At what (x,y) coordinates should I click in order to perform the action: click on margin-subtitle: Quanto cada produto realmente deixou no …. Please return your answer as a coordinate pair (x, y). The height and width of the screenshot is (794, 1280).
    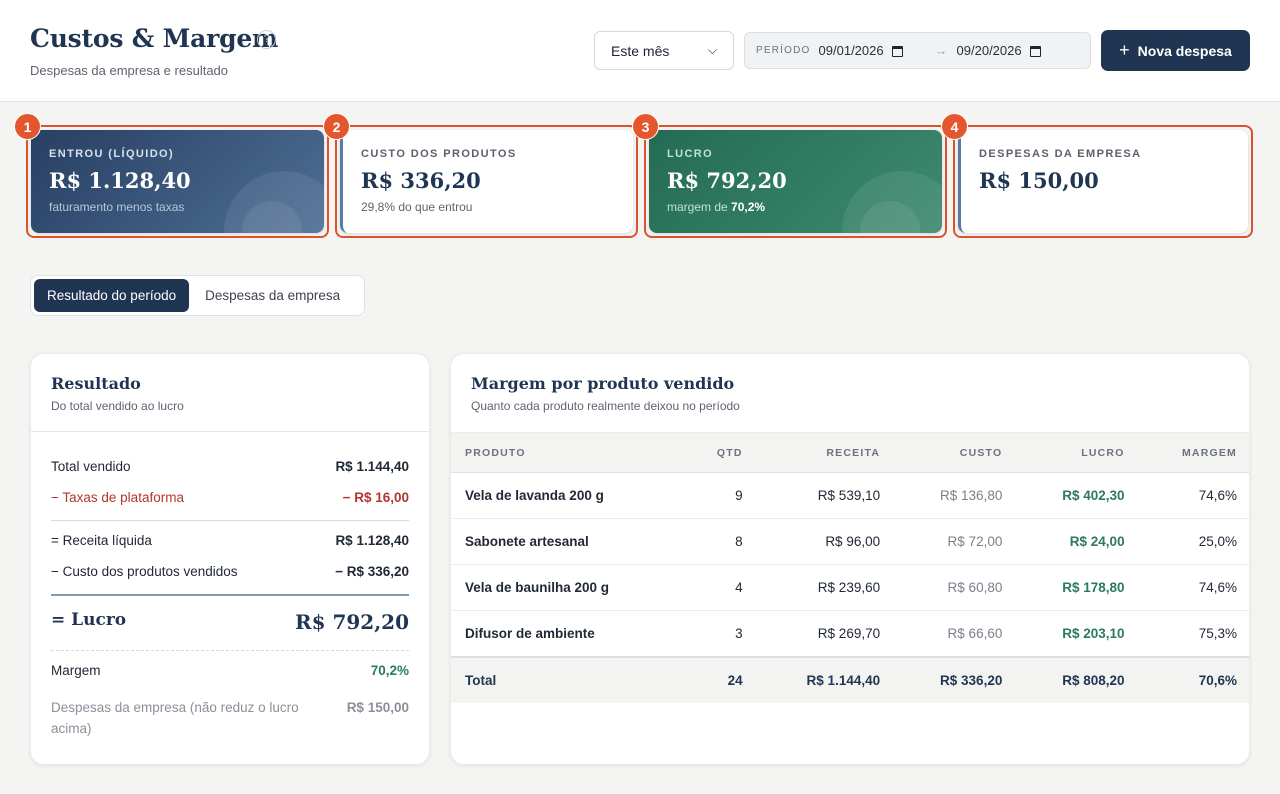
    Looking at the image, I should click on (605, 406).